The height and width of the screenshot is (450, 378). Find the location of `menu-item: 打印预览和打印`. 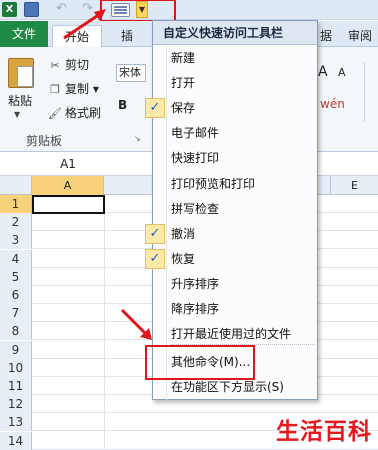

menu-item: 打印预览和打印 is located at coordinates (235, 184).